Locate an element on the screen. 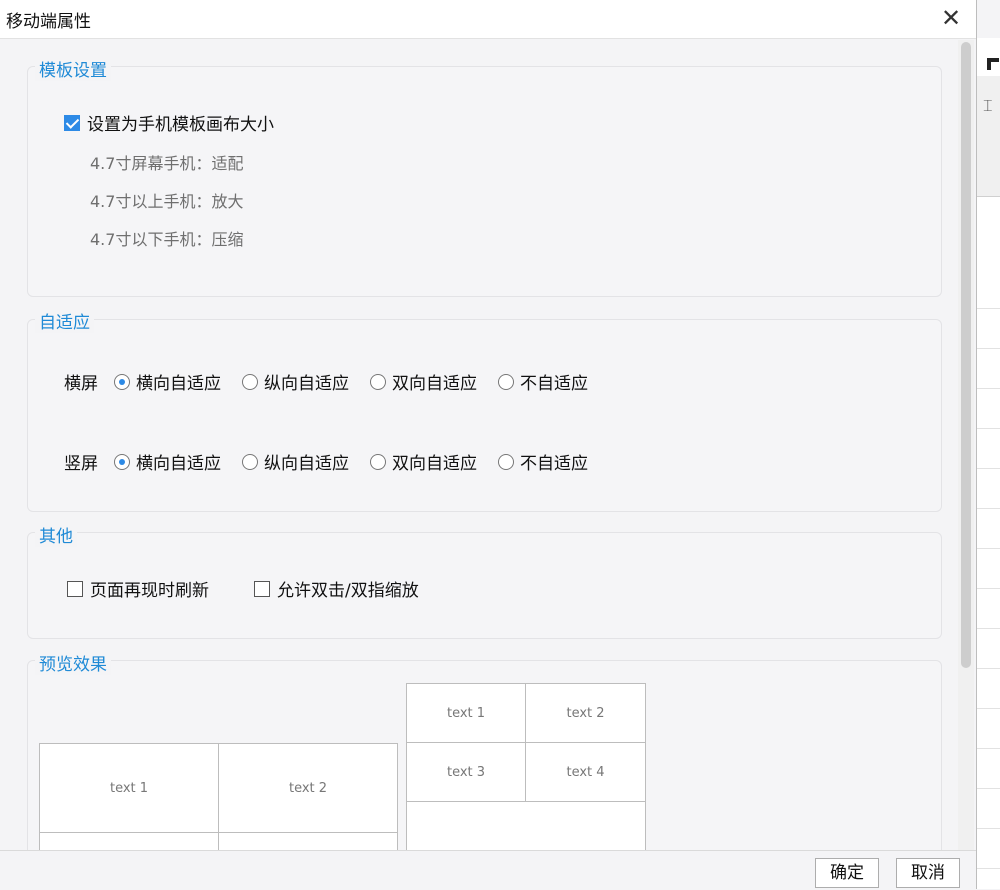 The height and width of the screenshot is (890, 1000). allow-zoom-row: 允许双击/双指缩放 is located at coordinates (336, 588).